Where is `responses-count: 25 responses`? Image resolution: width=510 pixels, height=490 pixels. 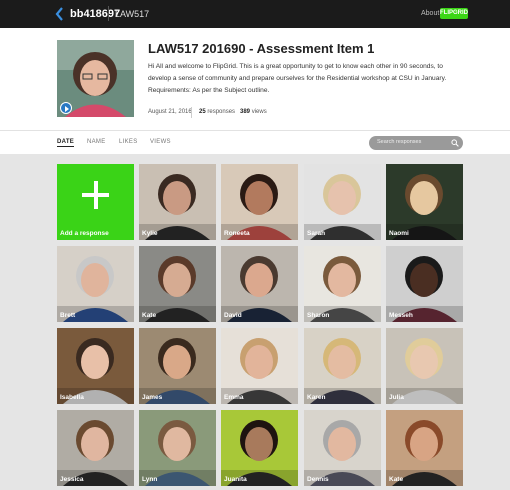 responses-count: 25 responses is located at coordinates (217, 112).